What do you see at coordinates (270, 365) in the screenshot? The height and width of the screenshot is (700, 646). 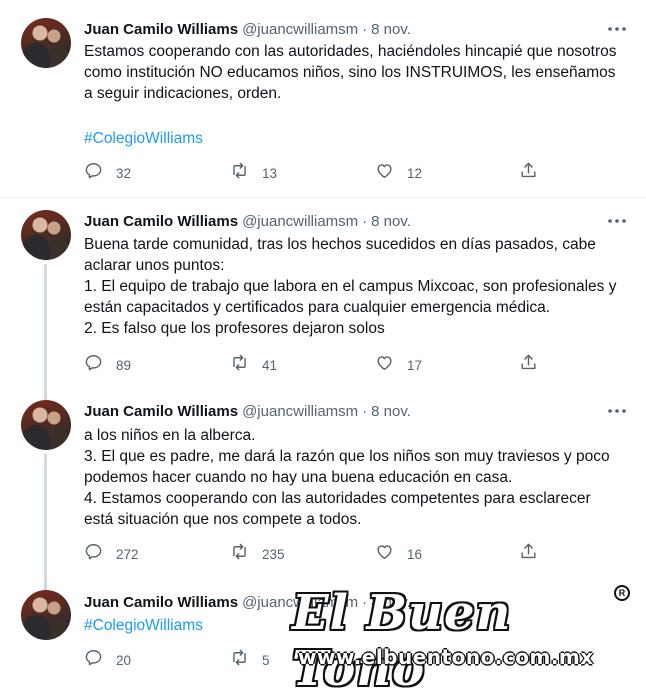 I see `retweet-count: 41` at bounding box center [270, 365].